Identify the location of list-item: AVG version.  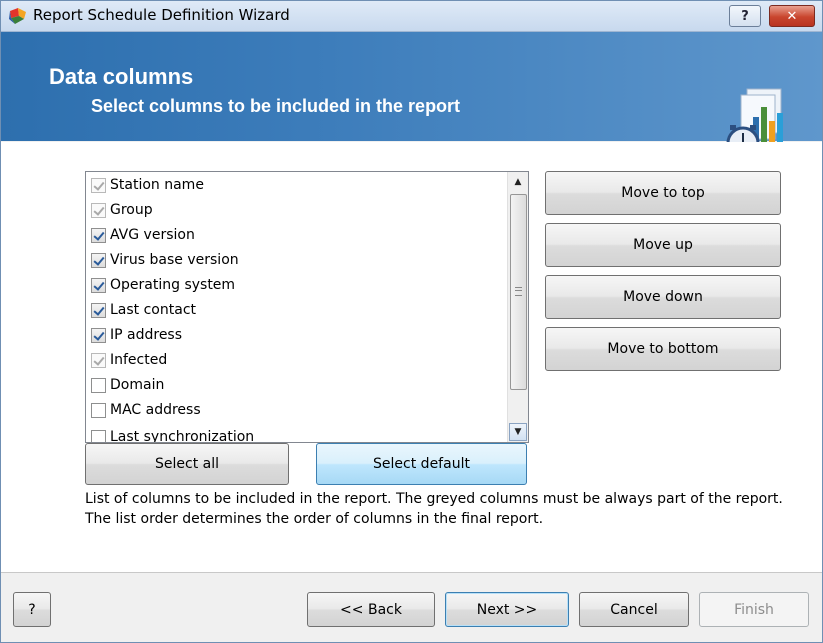
(143, 235).